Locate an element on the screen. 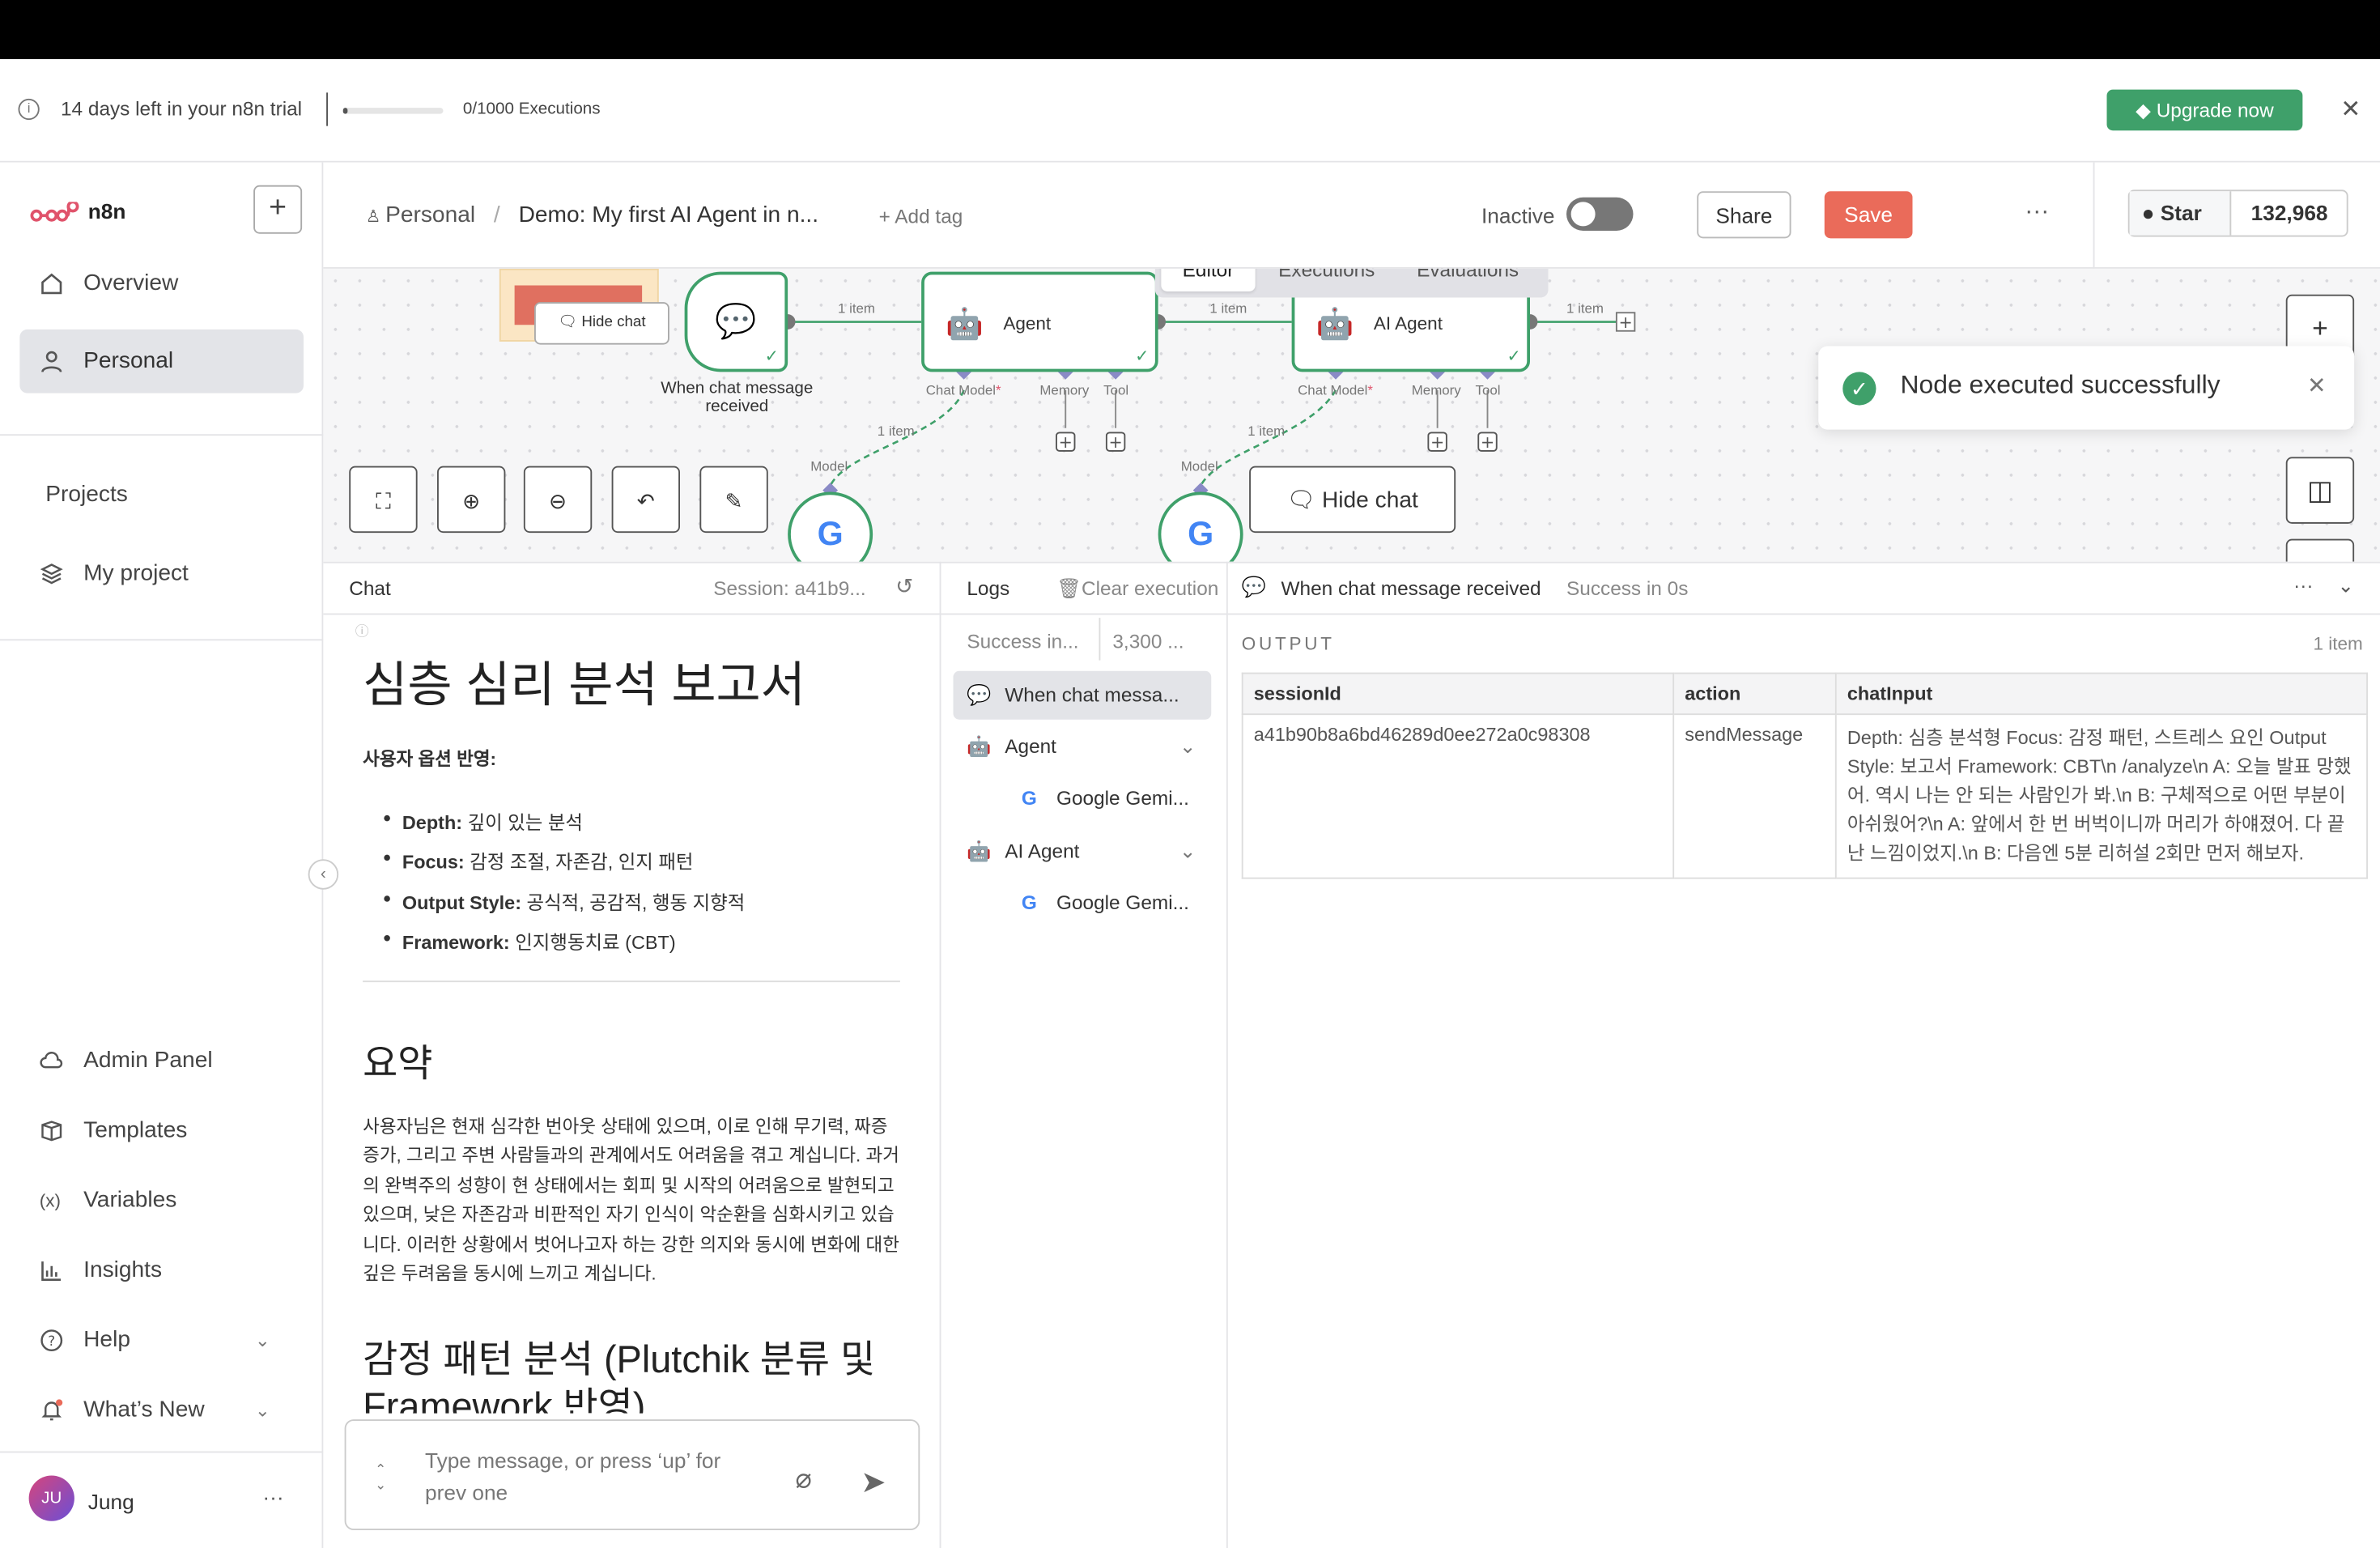  sidebar-item-label: Help is located at coordinates (106, 1340).